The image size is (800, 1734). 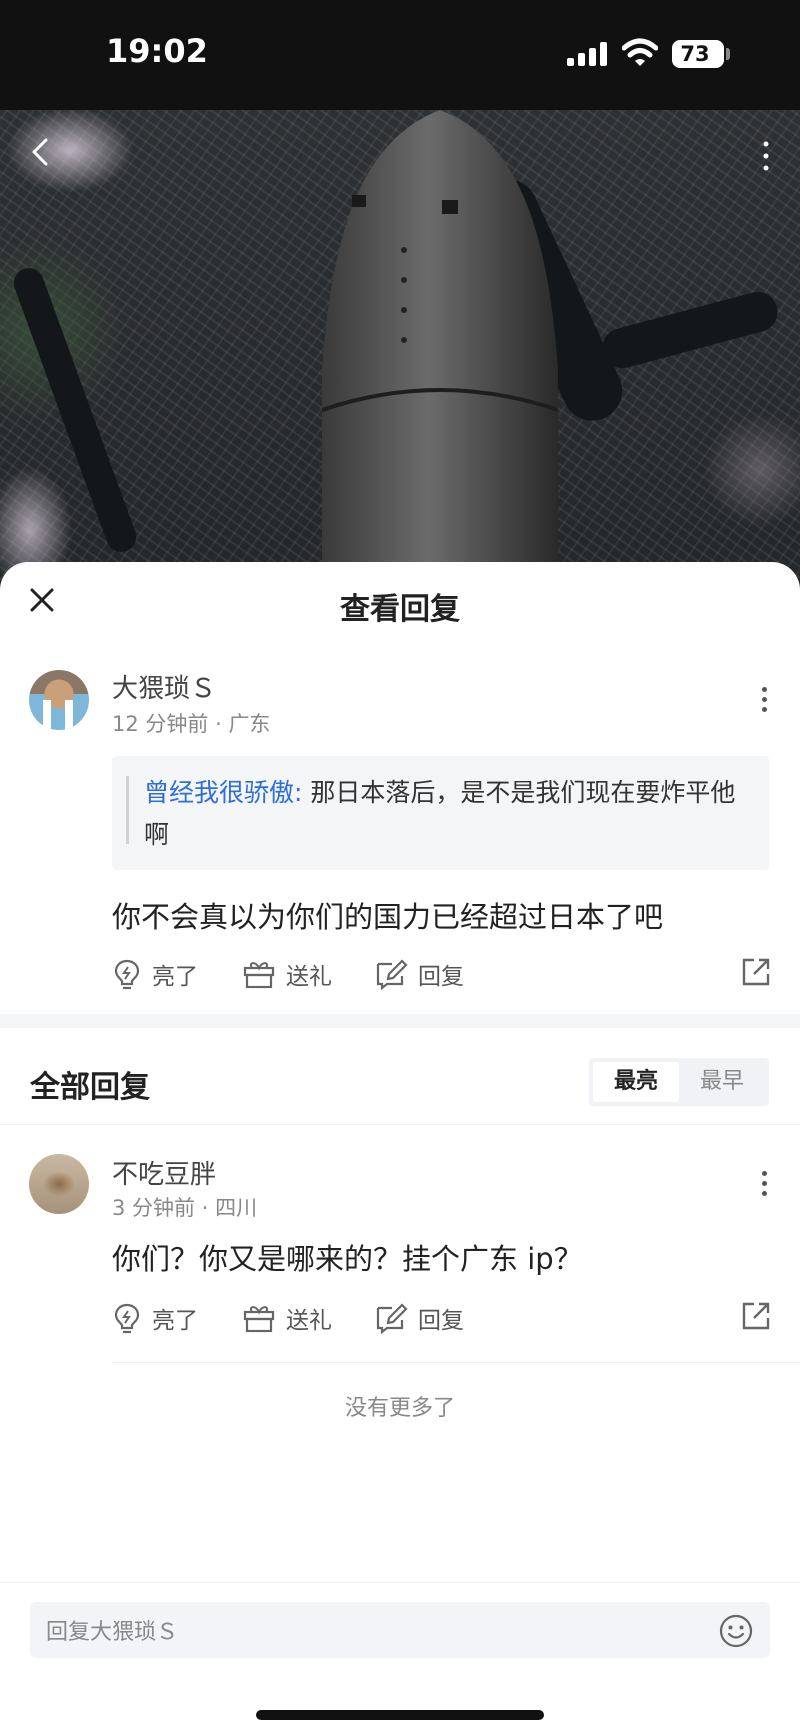 I want to click on comment-meta: 3 分钟前 · 四川, so click(x=185, y=1208).